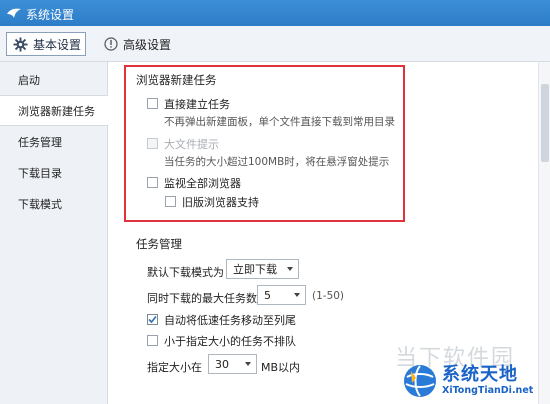 The width and height of the screenshot is (550, 404). Describe the element at coordinates (202, 183) in the screenshot. I see `monitor-all-browsers-label: 监视全部浏览器` at that location.